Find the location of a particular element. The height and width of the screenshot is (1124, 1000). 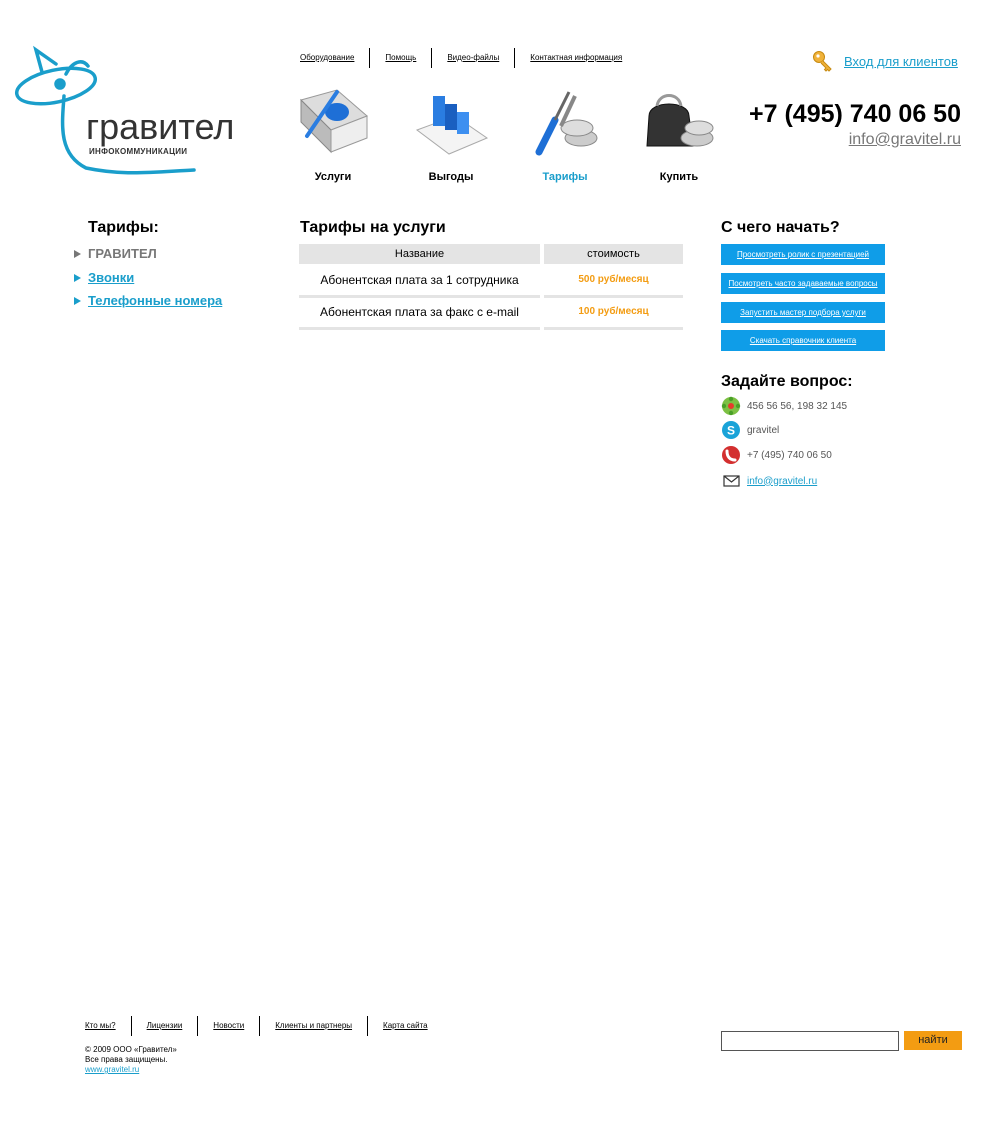

bignav-services: Услуги is located at coordinates (333, 134).